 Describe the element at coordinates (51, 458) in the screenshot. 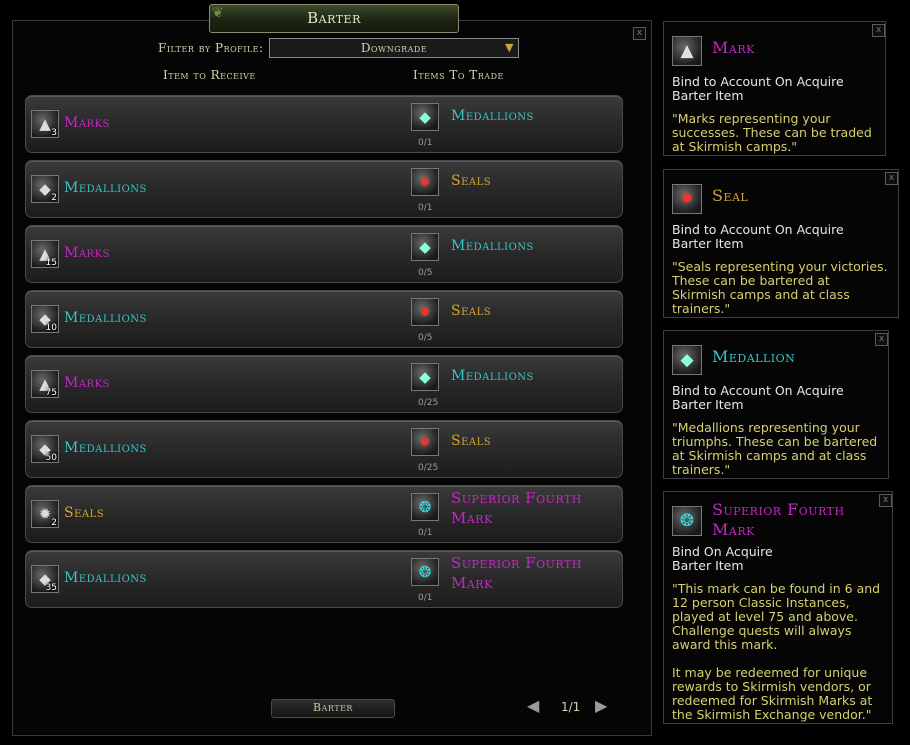

I see `receive-quantity: 50` at that location.